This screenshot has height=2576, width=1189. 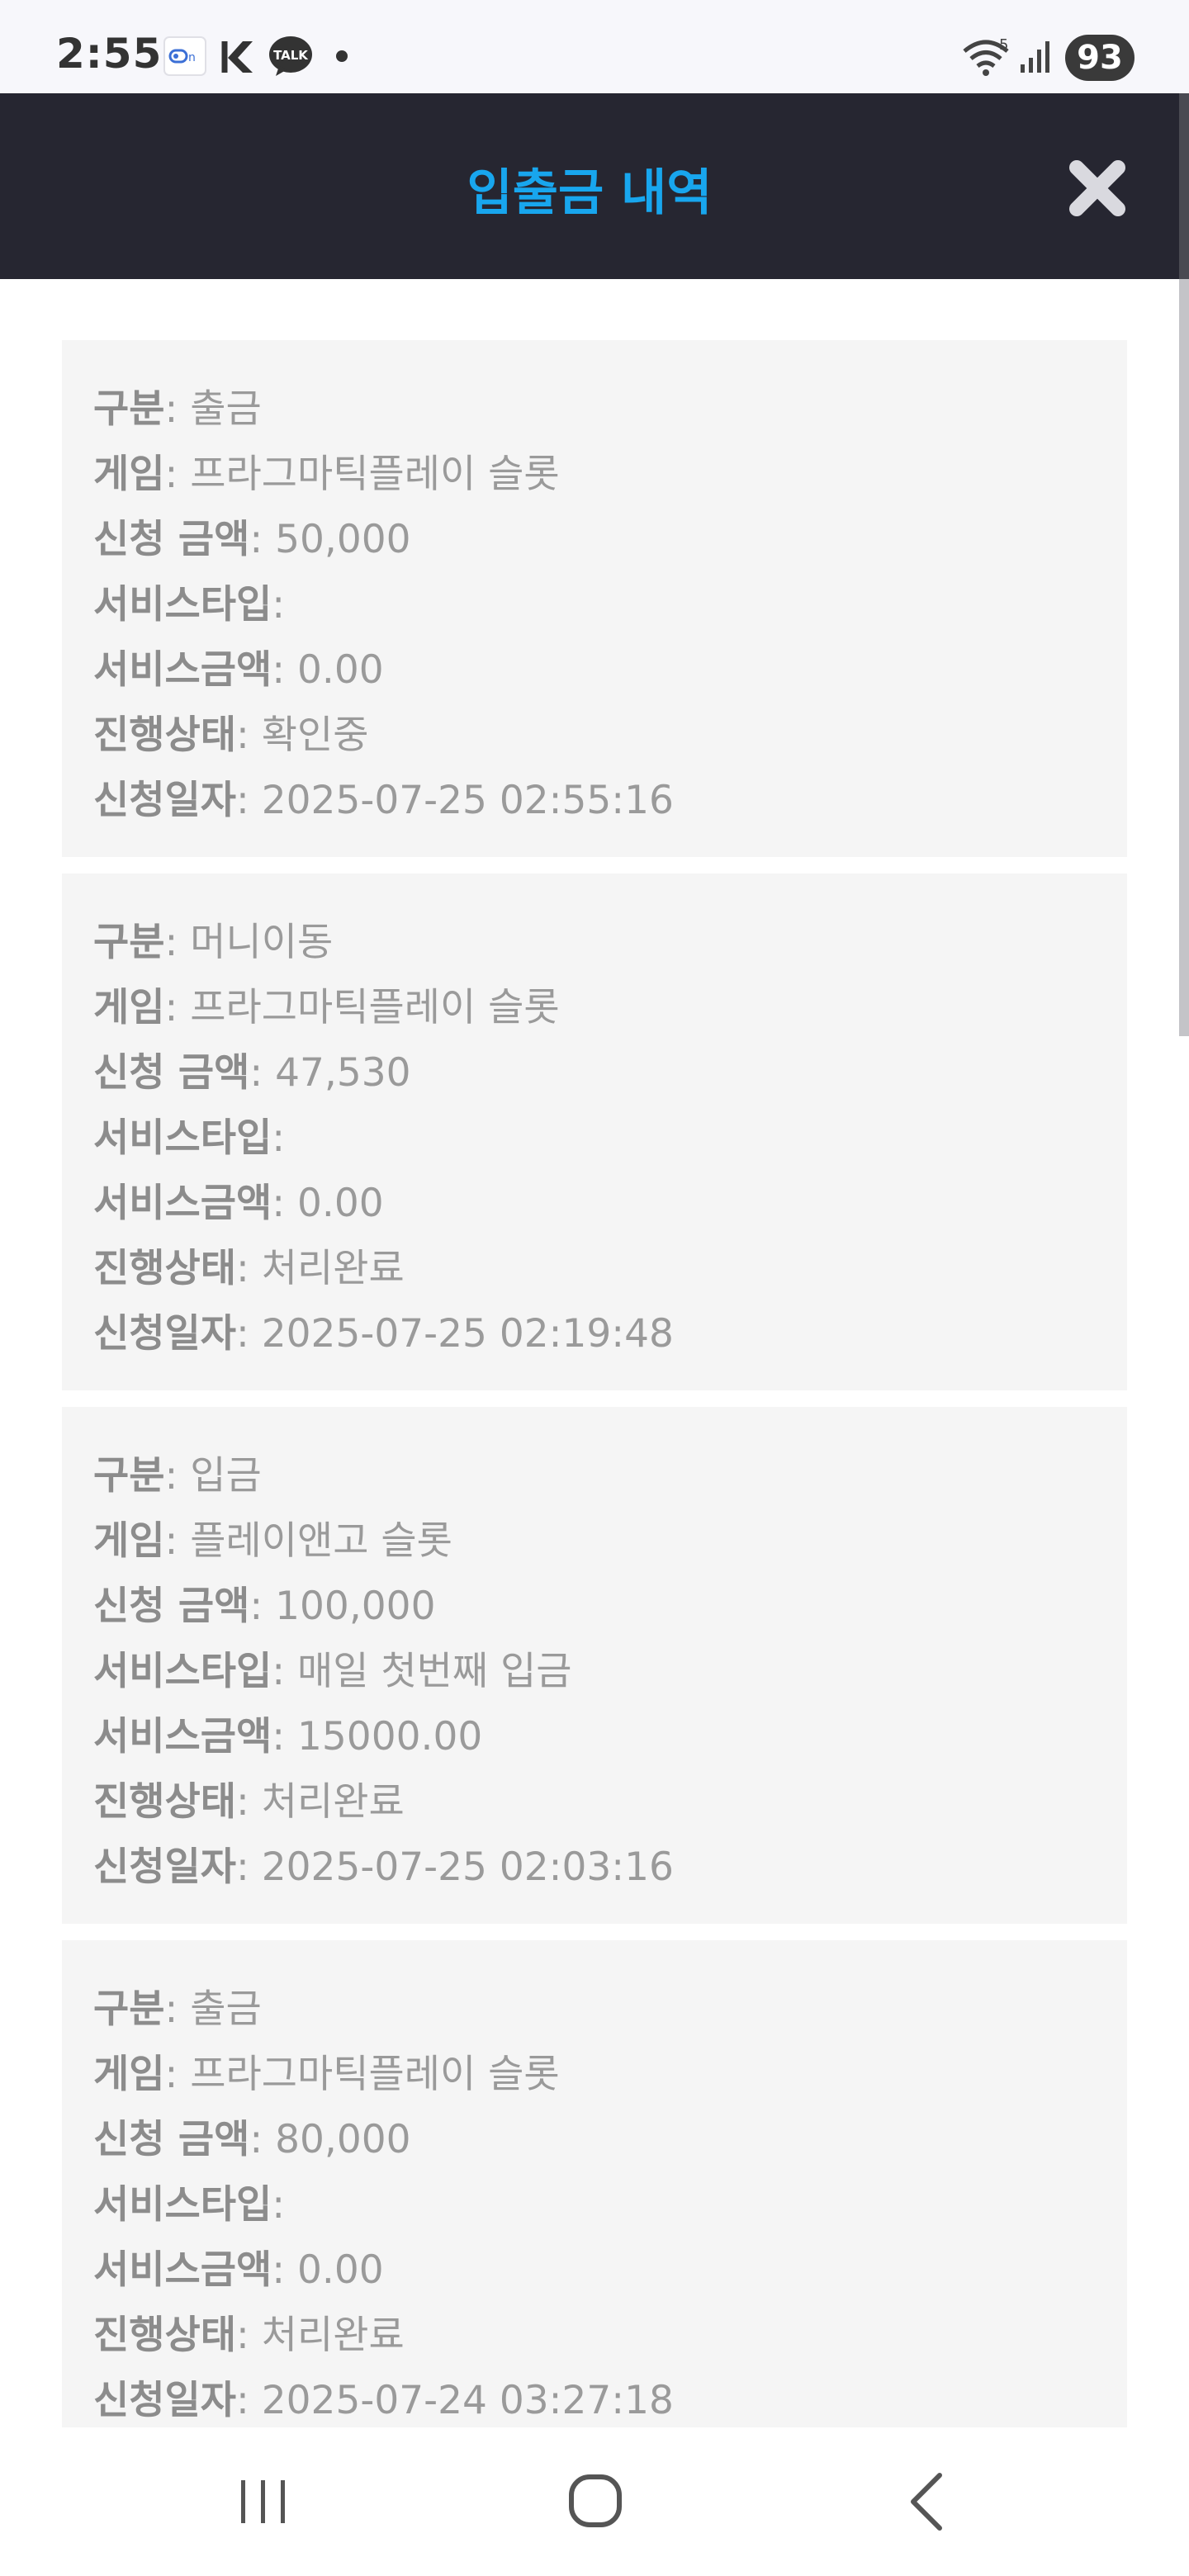 I want to click on kakaotalk-icon: TALK, so click(x=290, y=56).